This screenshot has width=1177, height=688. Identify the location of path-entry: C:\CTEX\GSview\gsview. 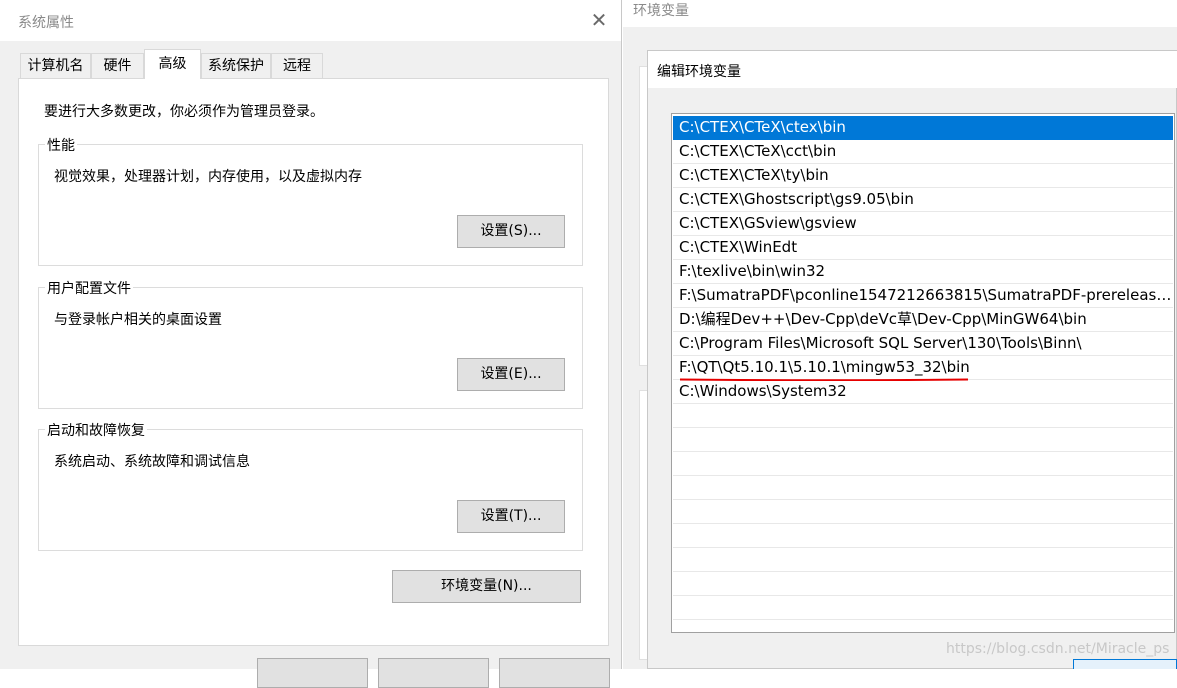
(923, 224).